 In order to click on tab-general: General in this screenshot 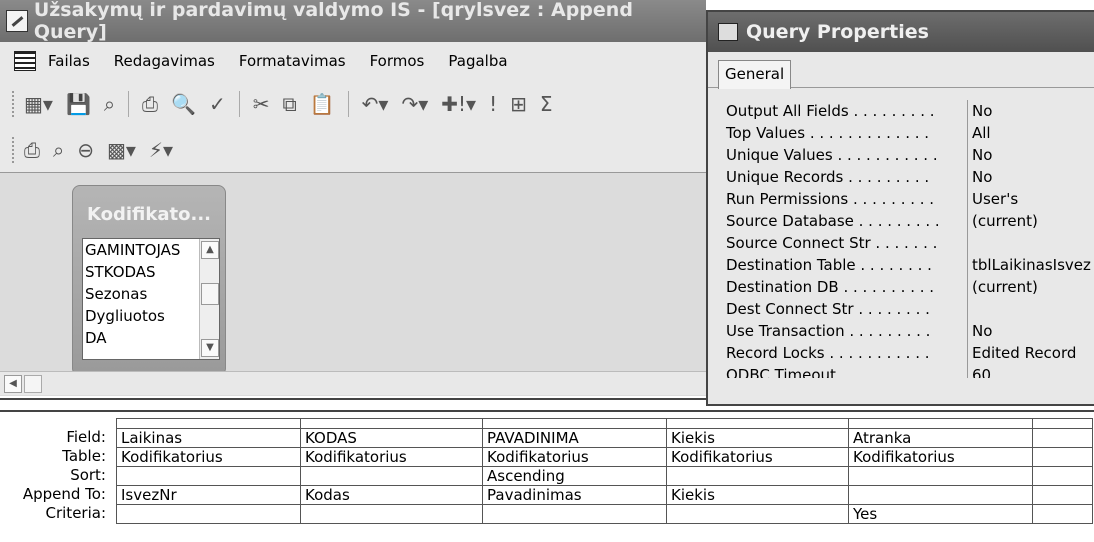, I will do `click(755, 74)`.